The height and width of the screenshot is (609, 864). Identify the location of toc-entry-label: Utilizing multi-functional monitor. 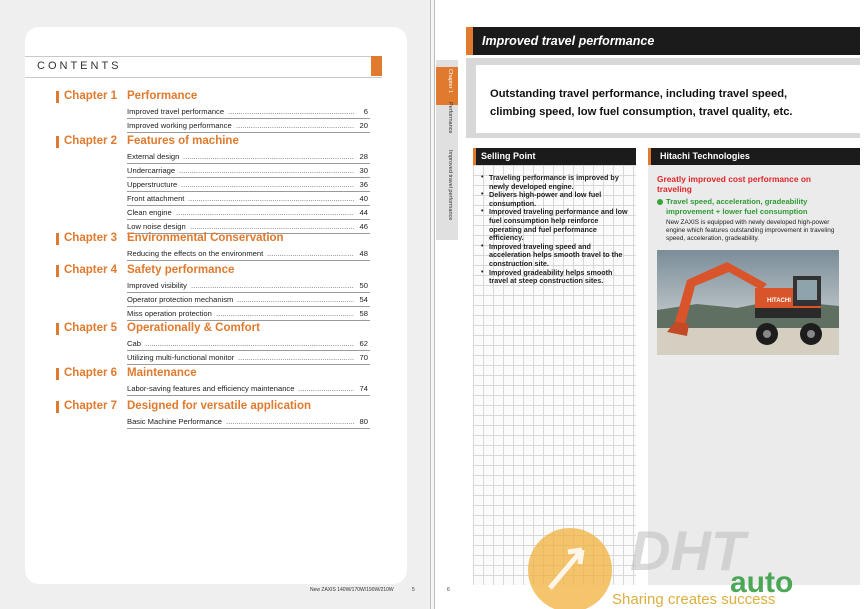
(181, 357).